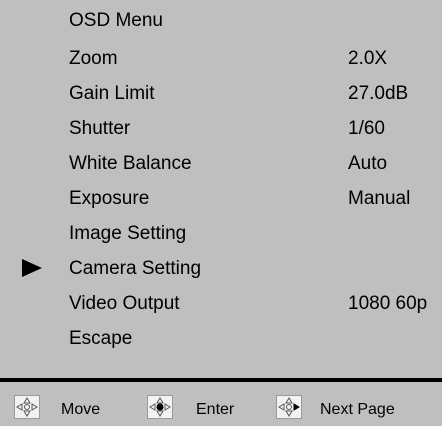  What do you see at coordinates (221, 304) in the screenshot?
I see `menu-item-video-output: Video Output 1080 60p` at bounding box center [221, 304].